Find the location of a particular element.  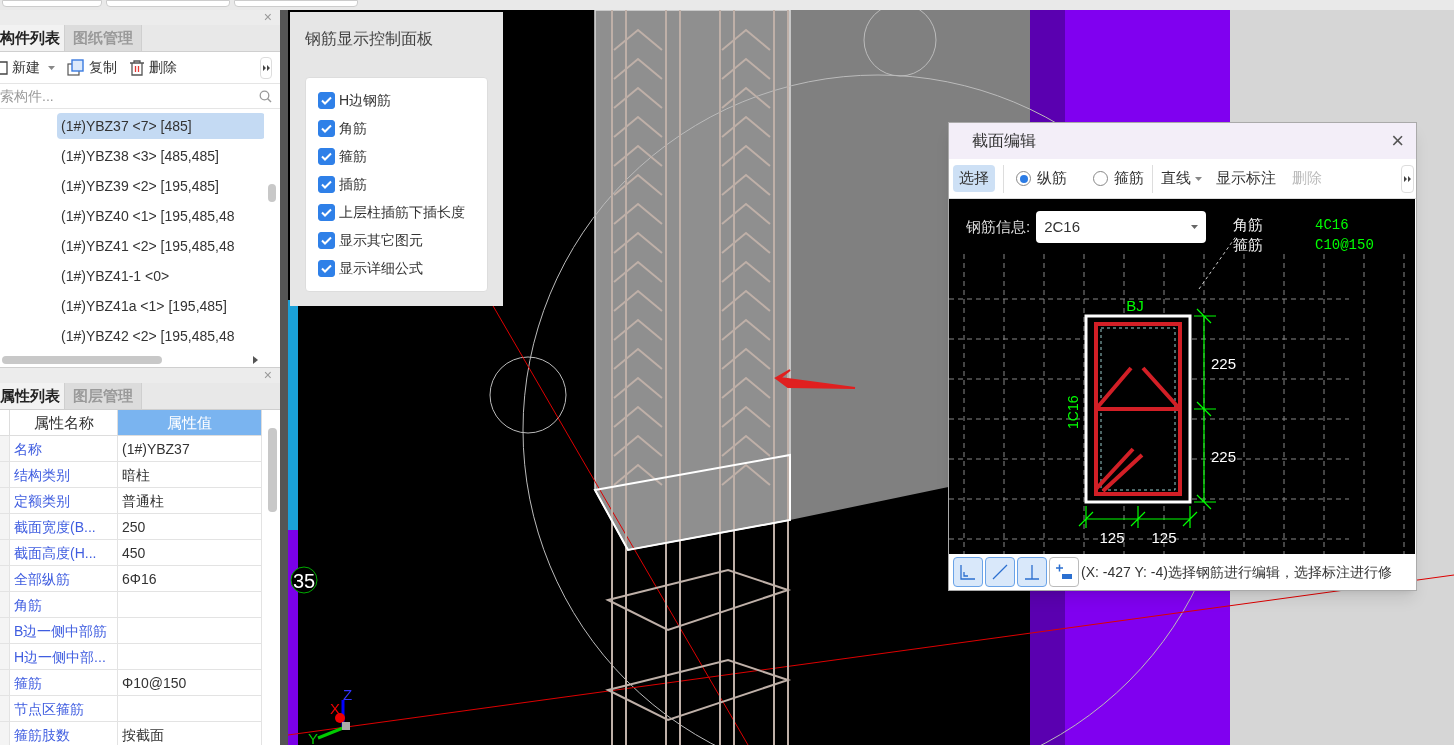

tree-item: (1#)YBZ40 <1> [195,485,48 is located at coordinates (160, 216).